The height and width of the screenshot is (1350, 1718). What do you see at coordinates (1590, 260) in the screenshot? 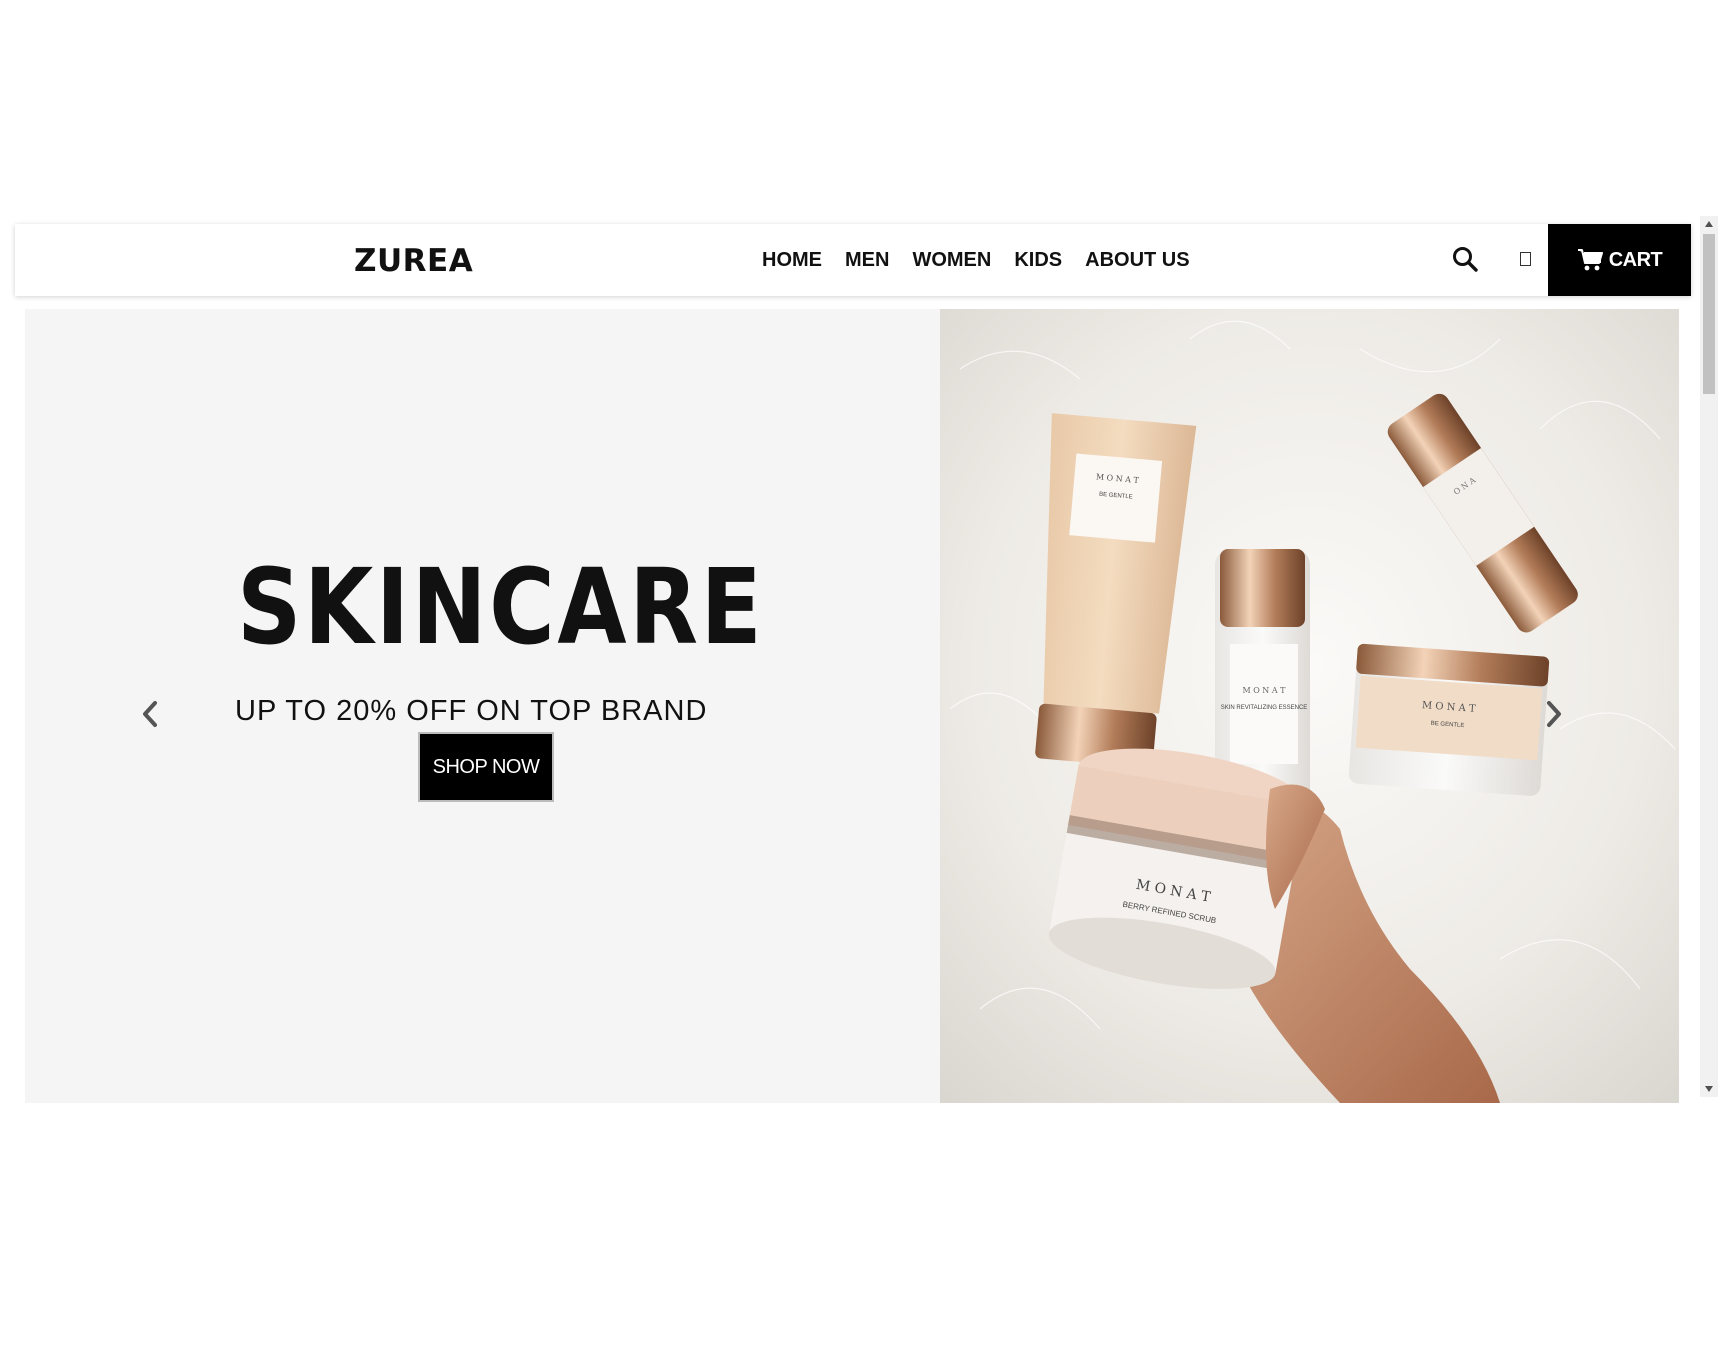
I see `cart-icon` at bounding box center [1590, 260].